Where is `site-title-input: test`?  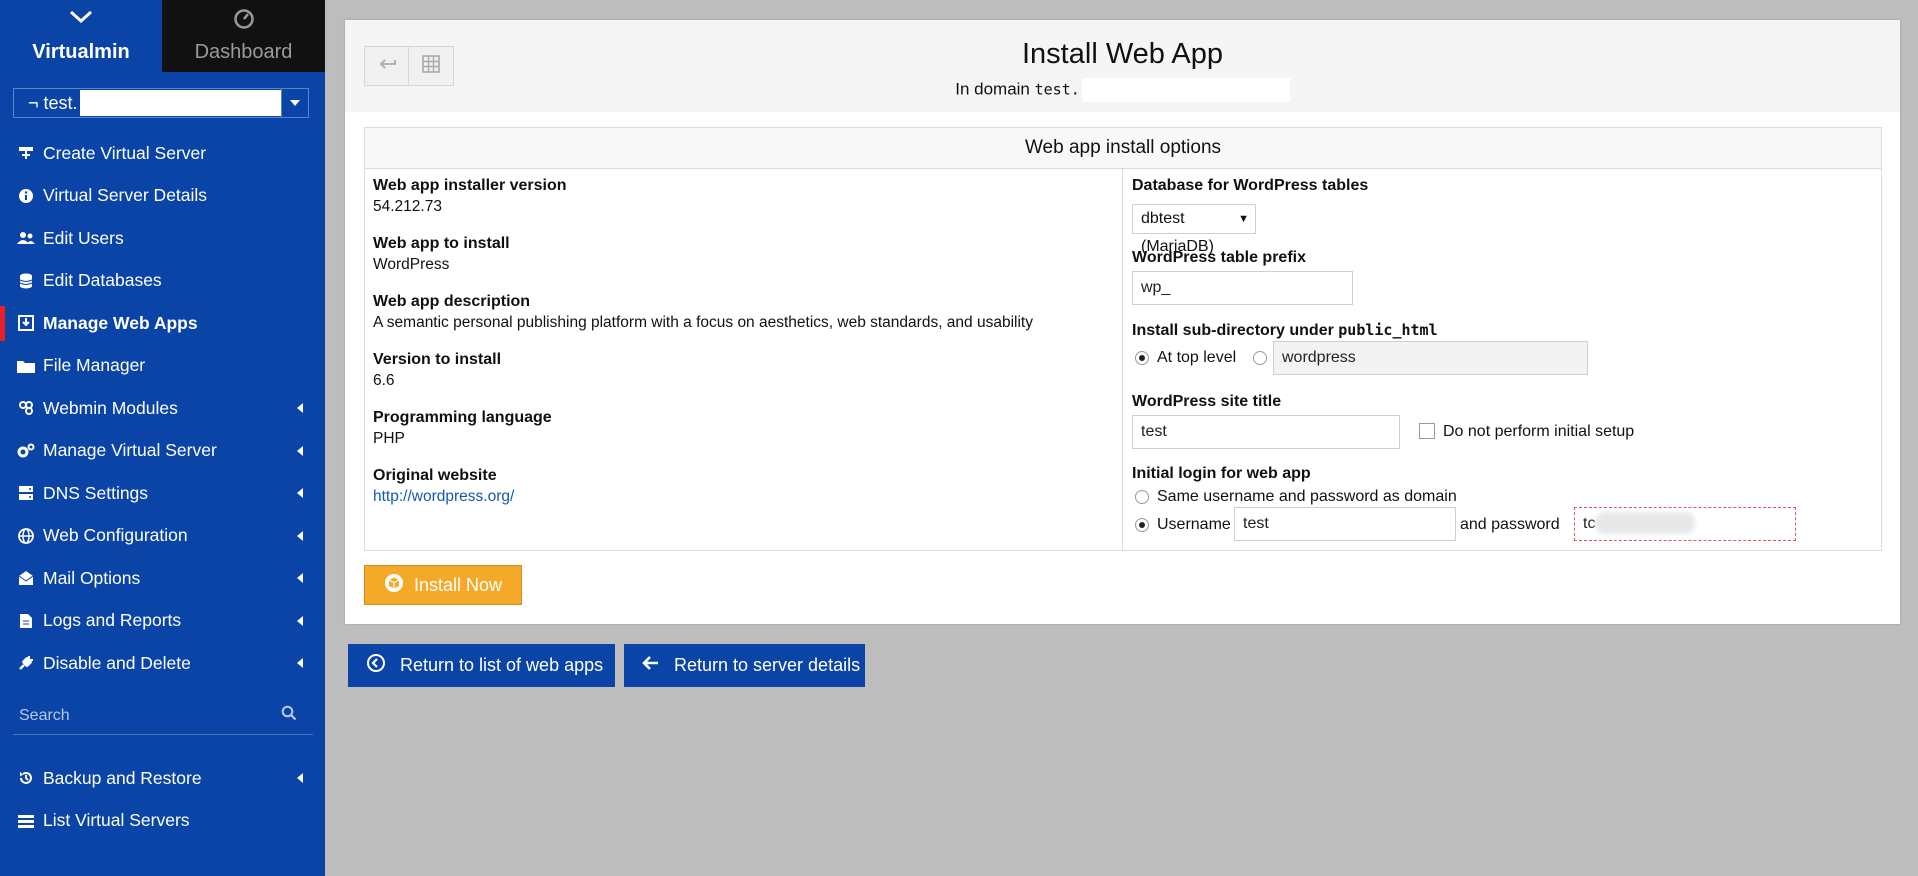 site-title-input: test is located at coordinates (1266, 432).